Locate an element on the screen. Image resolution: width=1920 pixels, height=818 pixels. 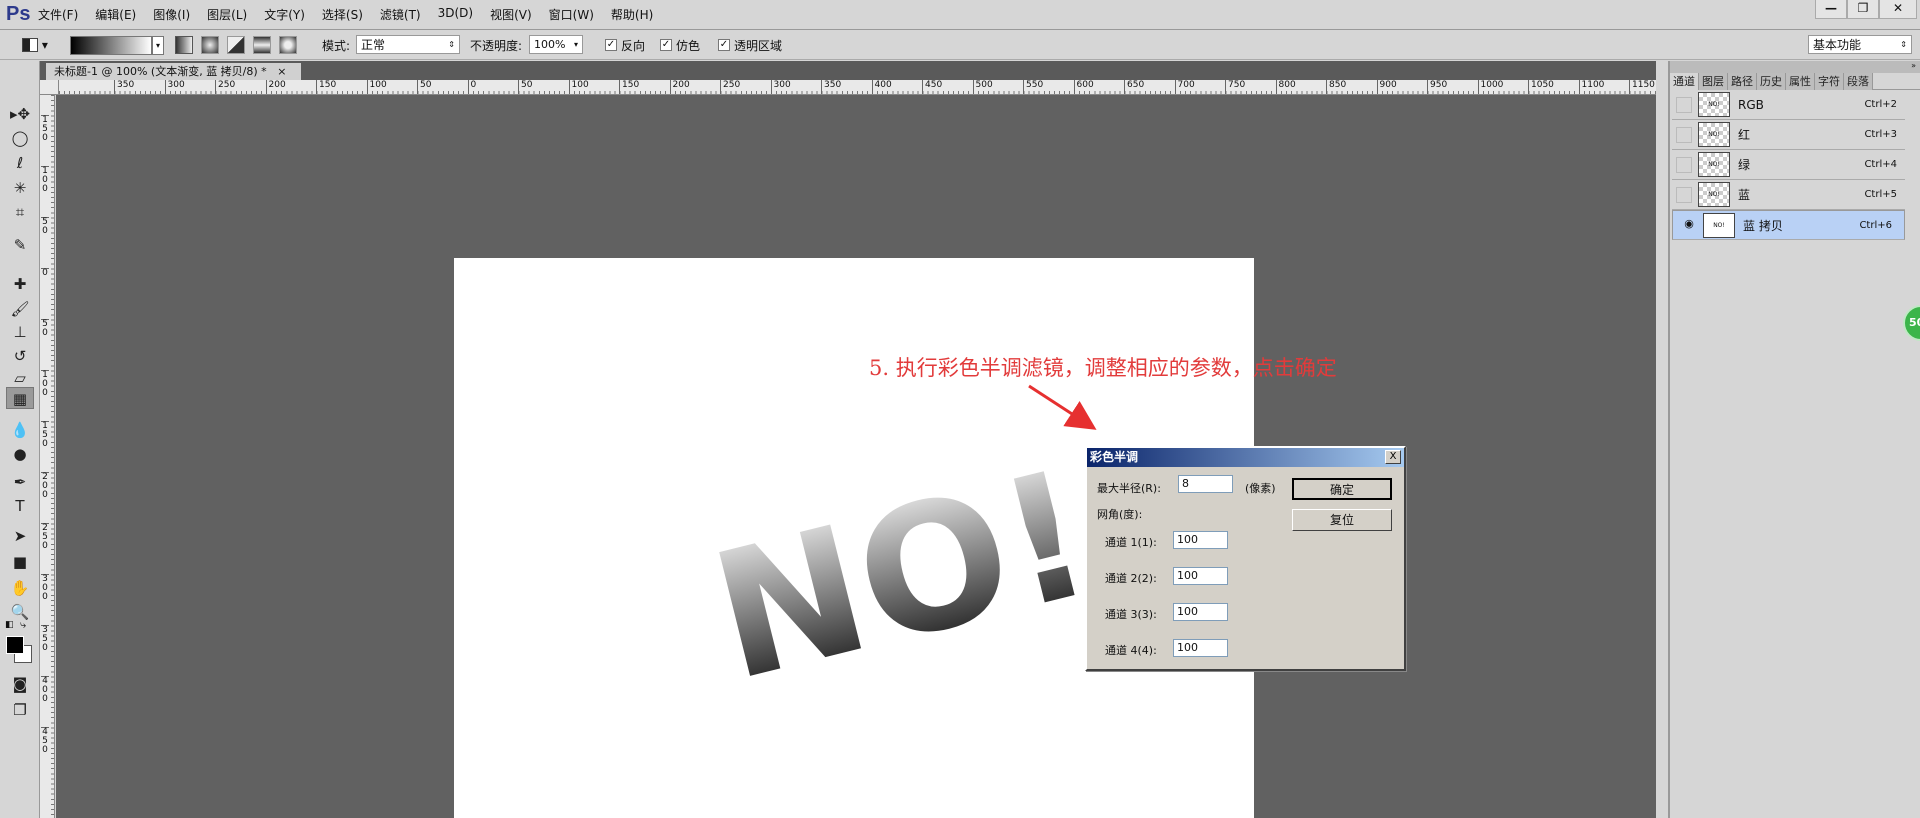
angle-gradient-button is located at coordinates (236, 45).